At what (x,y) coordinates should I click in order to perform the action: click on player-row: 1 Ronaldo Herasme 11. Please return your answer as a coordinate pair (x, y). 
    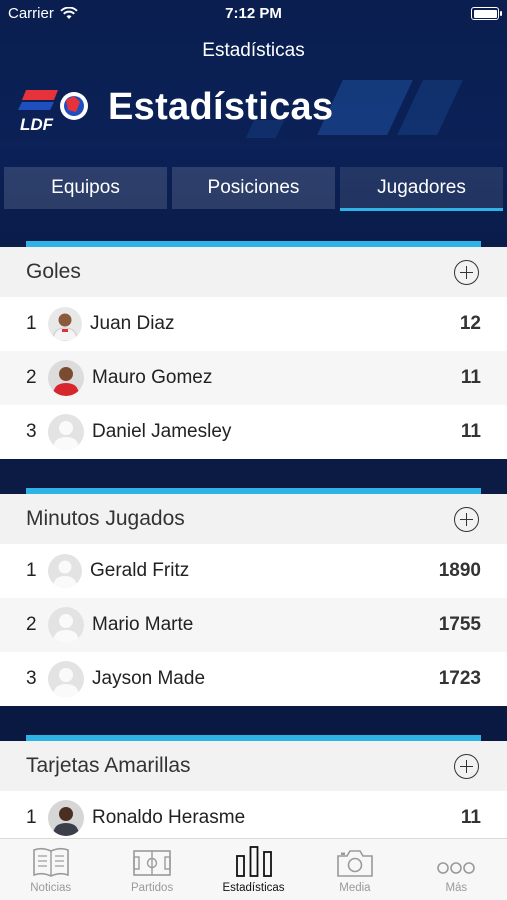
    Looking at the image, I should click on (253, 818).